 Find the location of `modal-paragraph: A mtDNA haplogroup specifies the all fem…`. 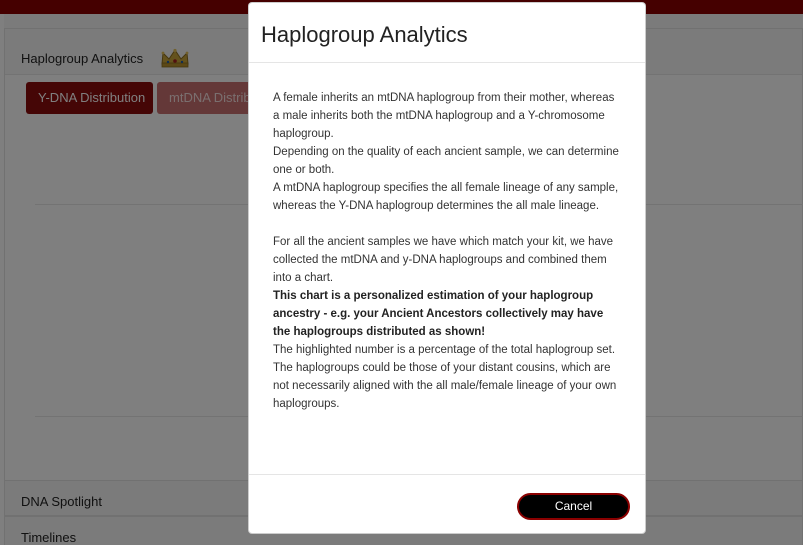

modal-paragraph: A mtDNA haplogroup specifies the all fem… is located at coordinates (446, 197).